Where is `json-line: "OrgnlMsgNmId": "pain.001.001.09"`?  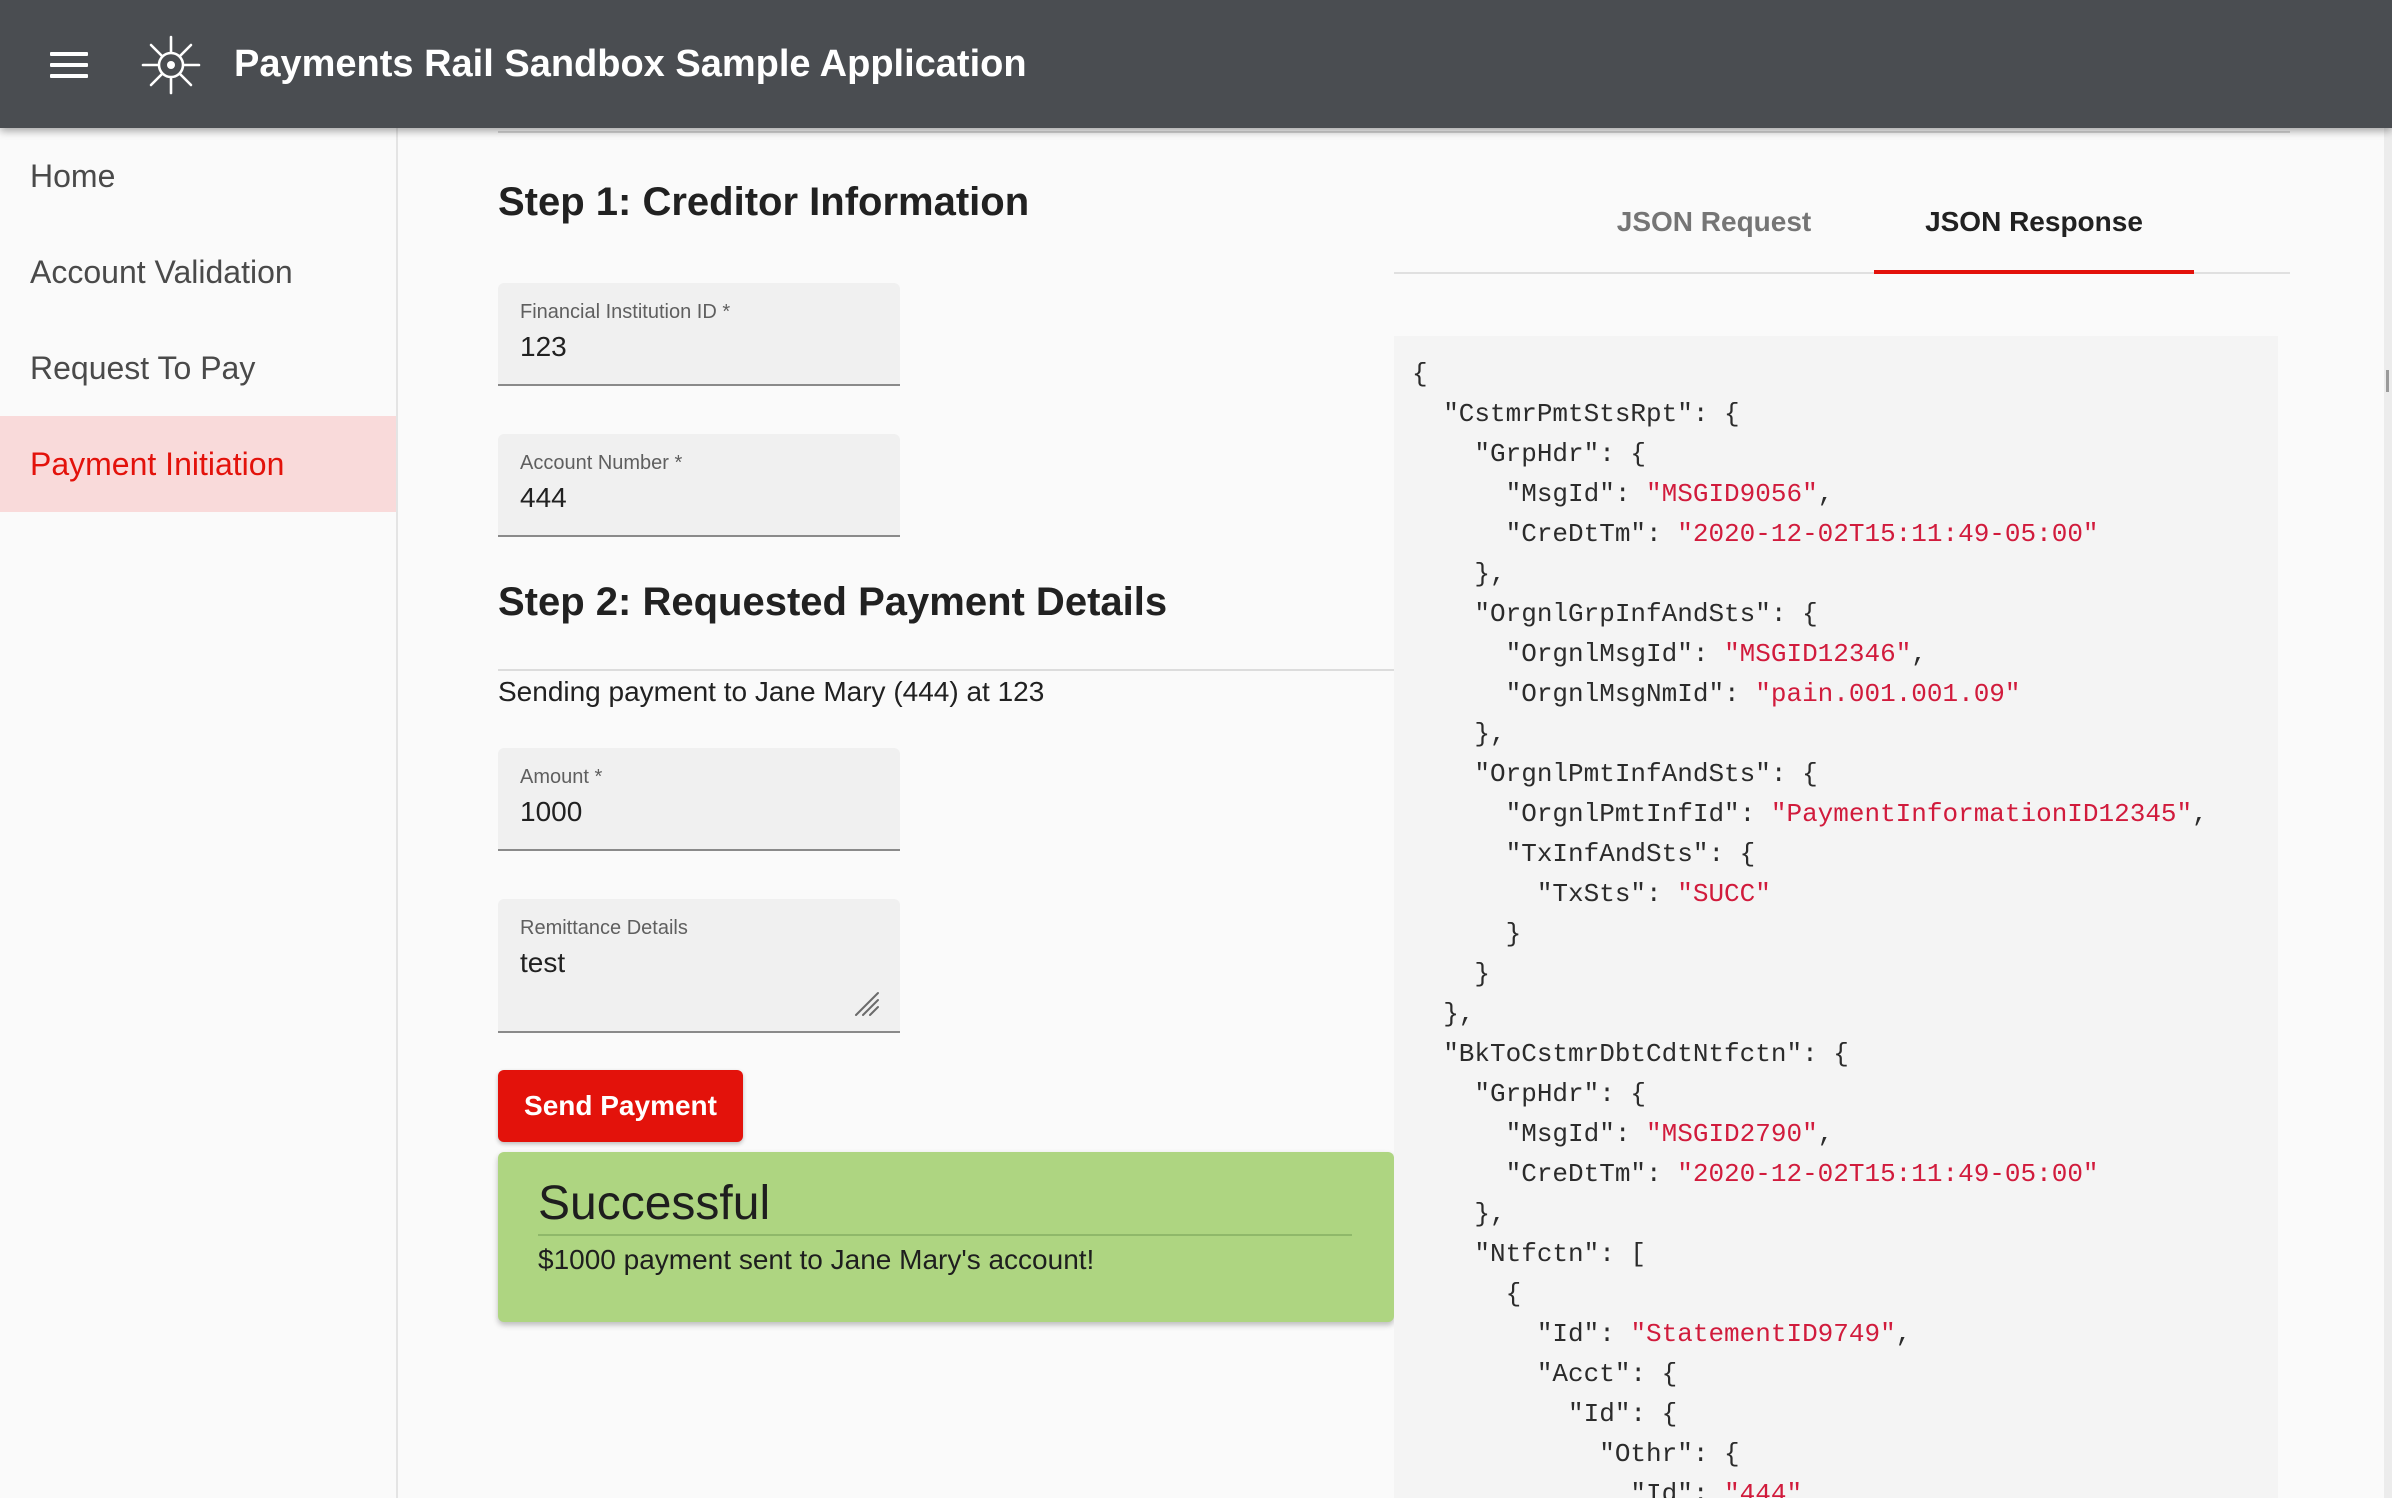
json-line: "OrgnlMsgNmId": "pain.001.001.09" is located at coordinates (1810, 694).